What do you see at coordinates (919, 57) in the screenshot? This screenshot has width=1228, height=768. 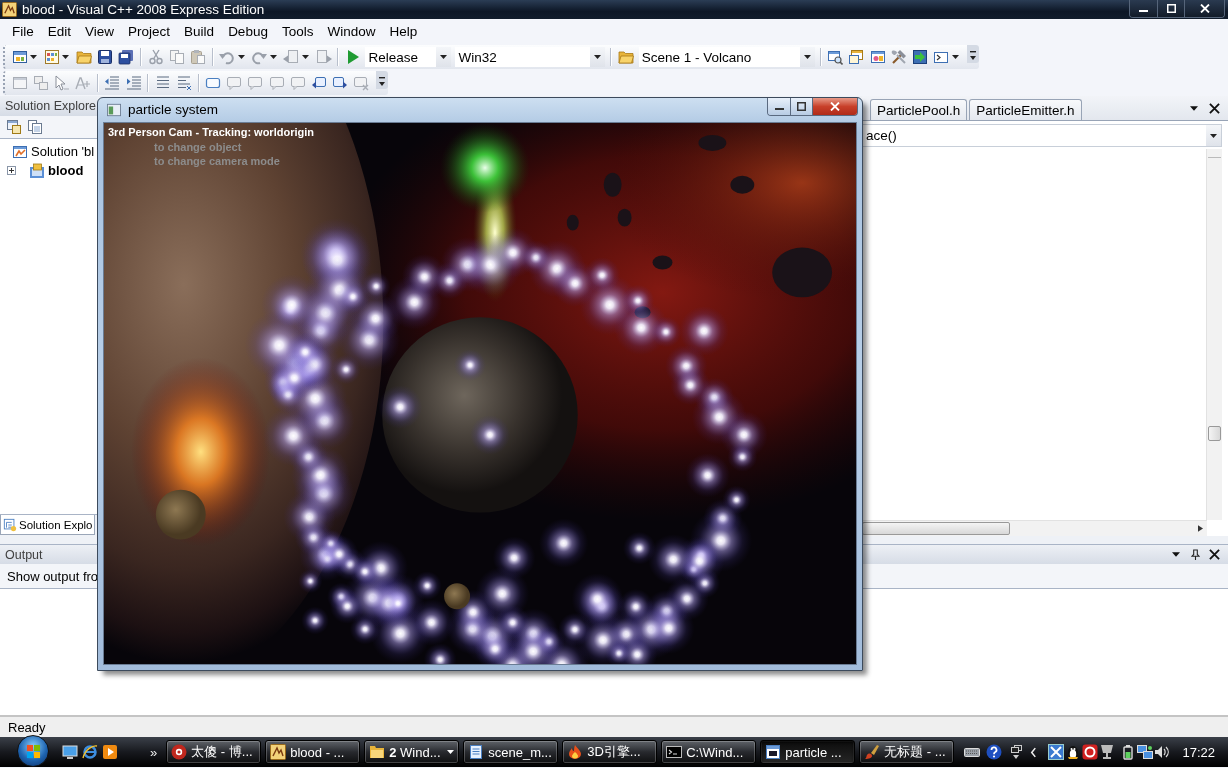 I see `arrow-box-icon` at bounding box center [919, 57].